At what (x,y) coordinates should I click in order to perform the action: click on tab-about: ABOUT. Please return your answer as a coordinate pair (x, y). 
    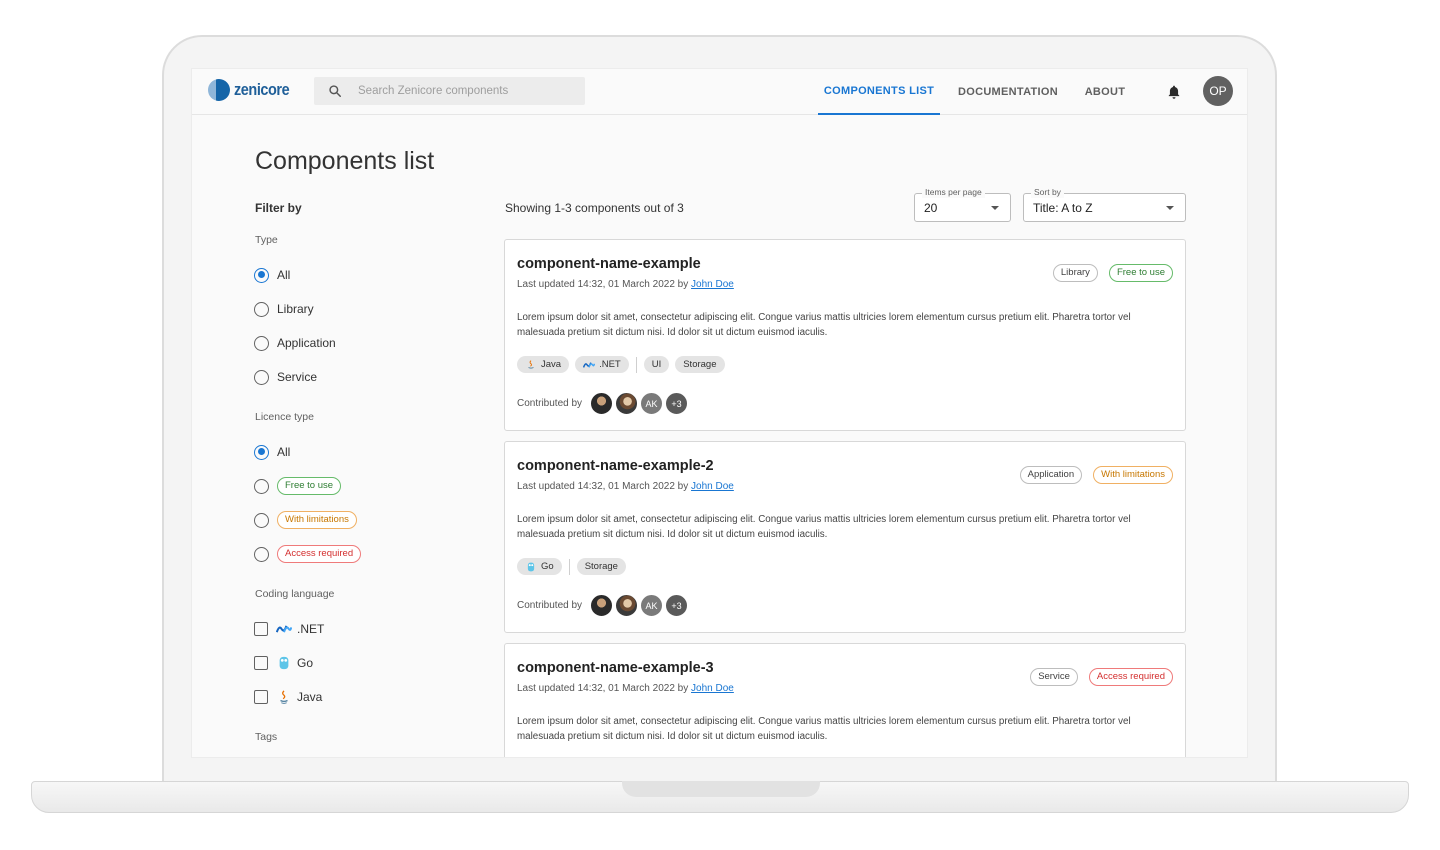
    Looking at the image, I should click on (1105, 92).